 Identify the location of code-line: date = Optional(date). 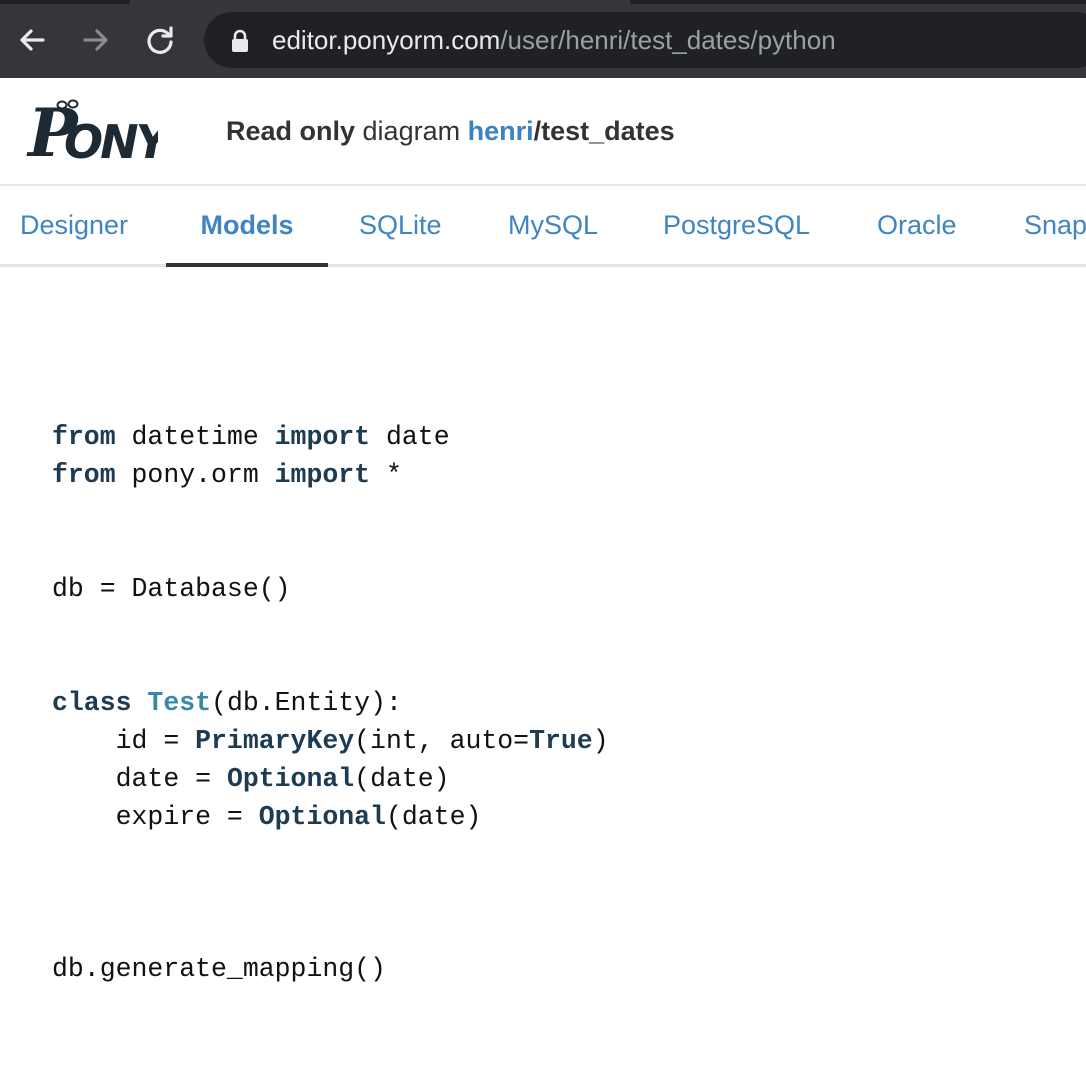
(330, 779).